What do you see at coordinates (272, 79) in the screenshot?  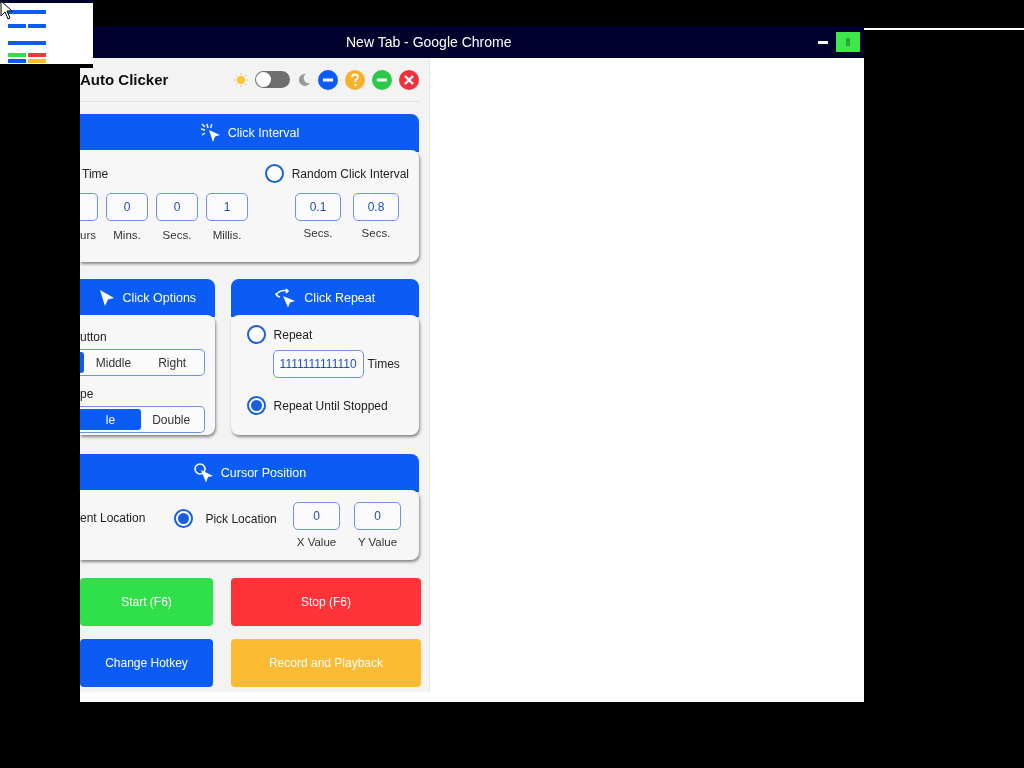 I see `theme-toggle` at bounding box center [272, 79].